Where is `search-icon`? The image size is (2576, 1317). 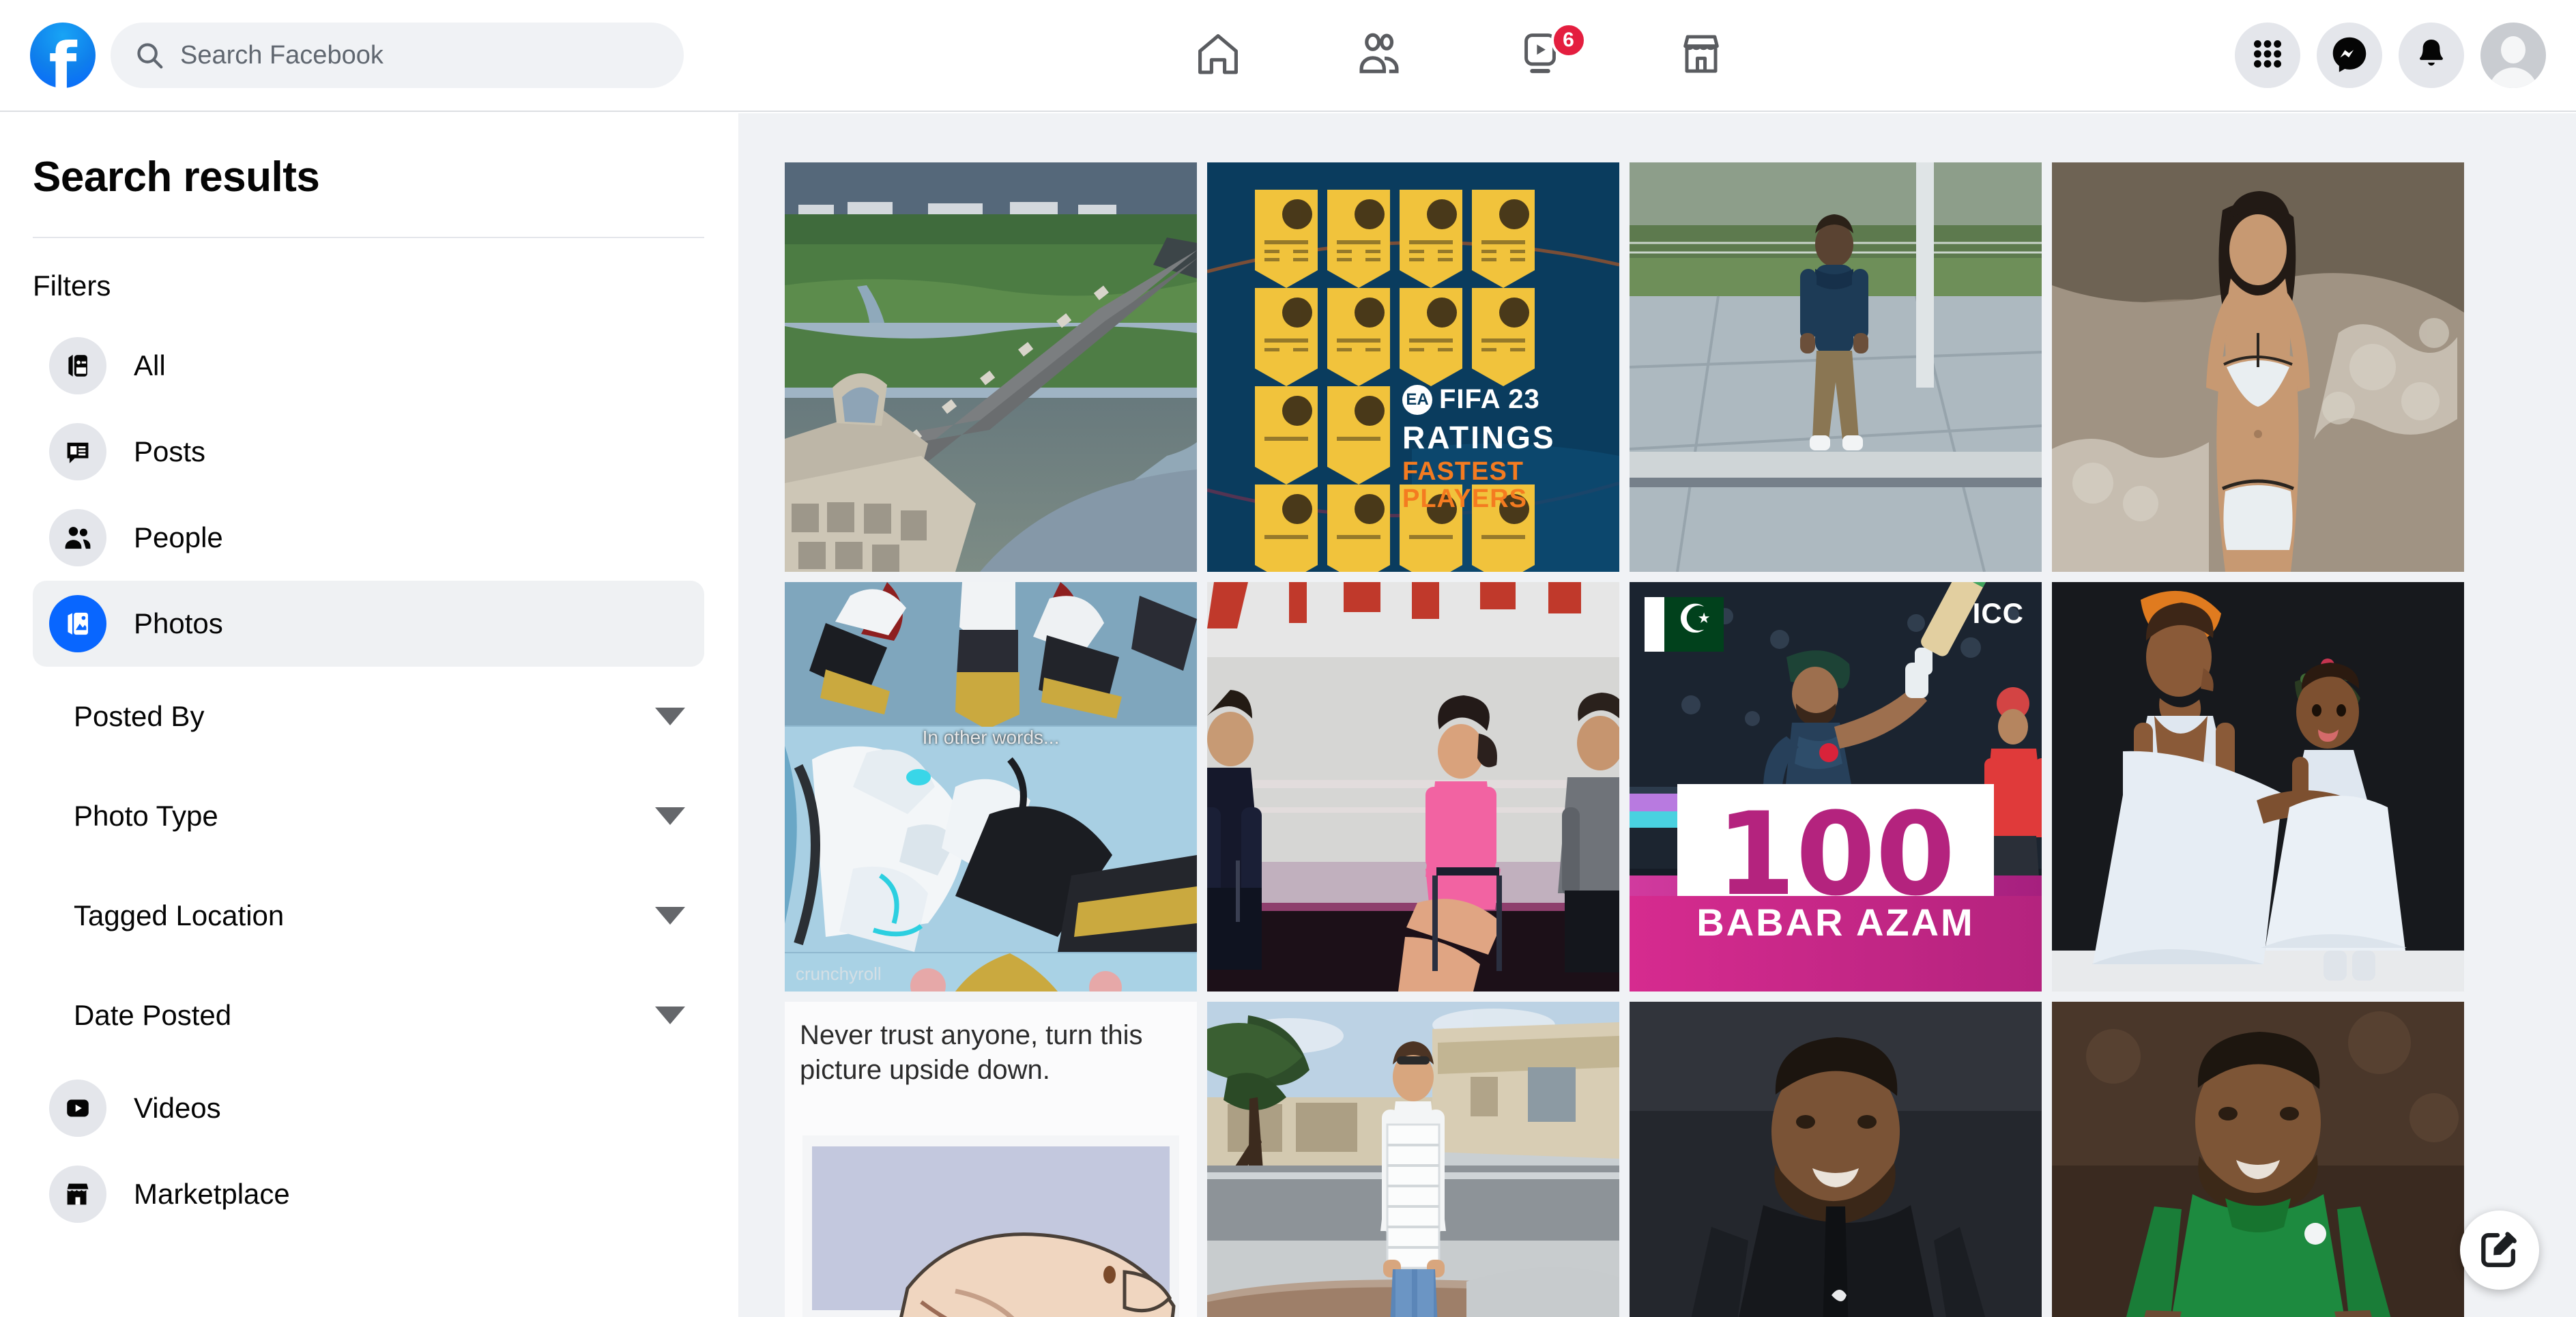
search-icon is located at coordinates (149, 55).